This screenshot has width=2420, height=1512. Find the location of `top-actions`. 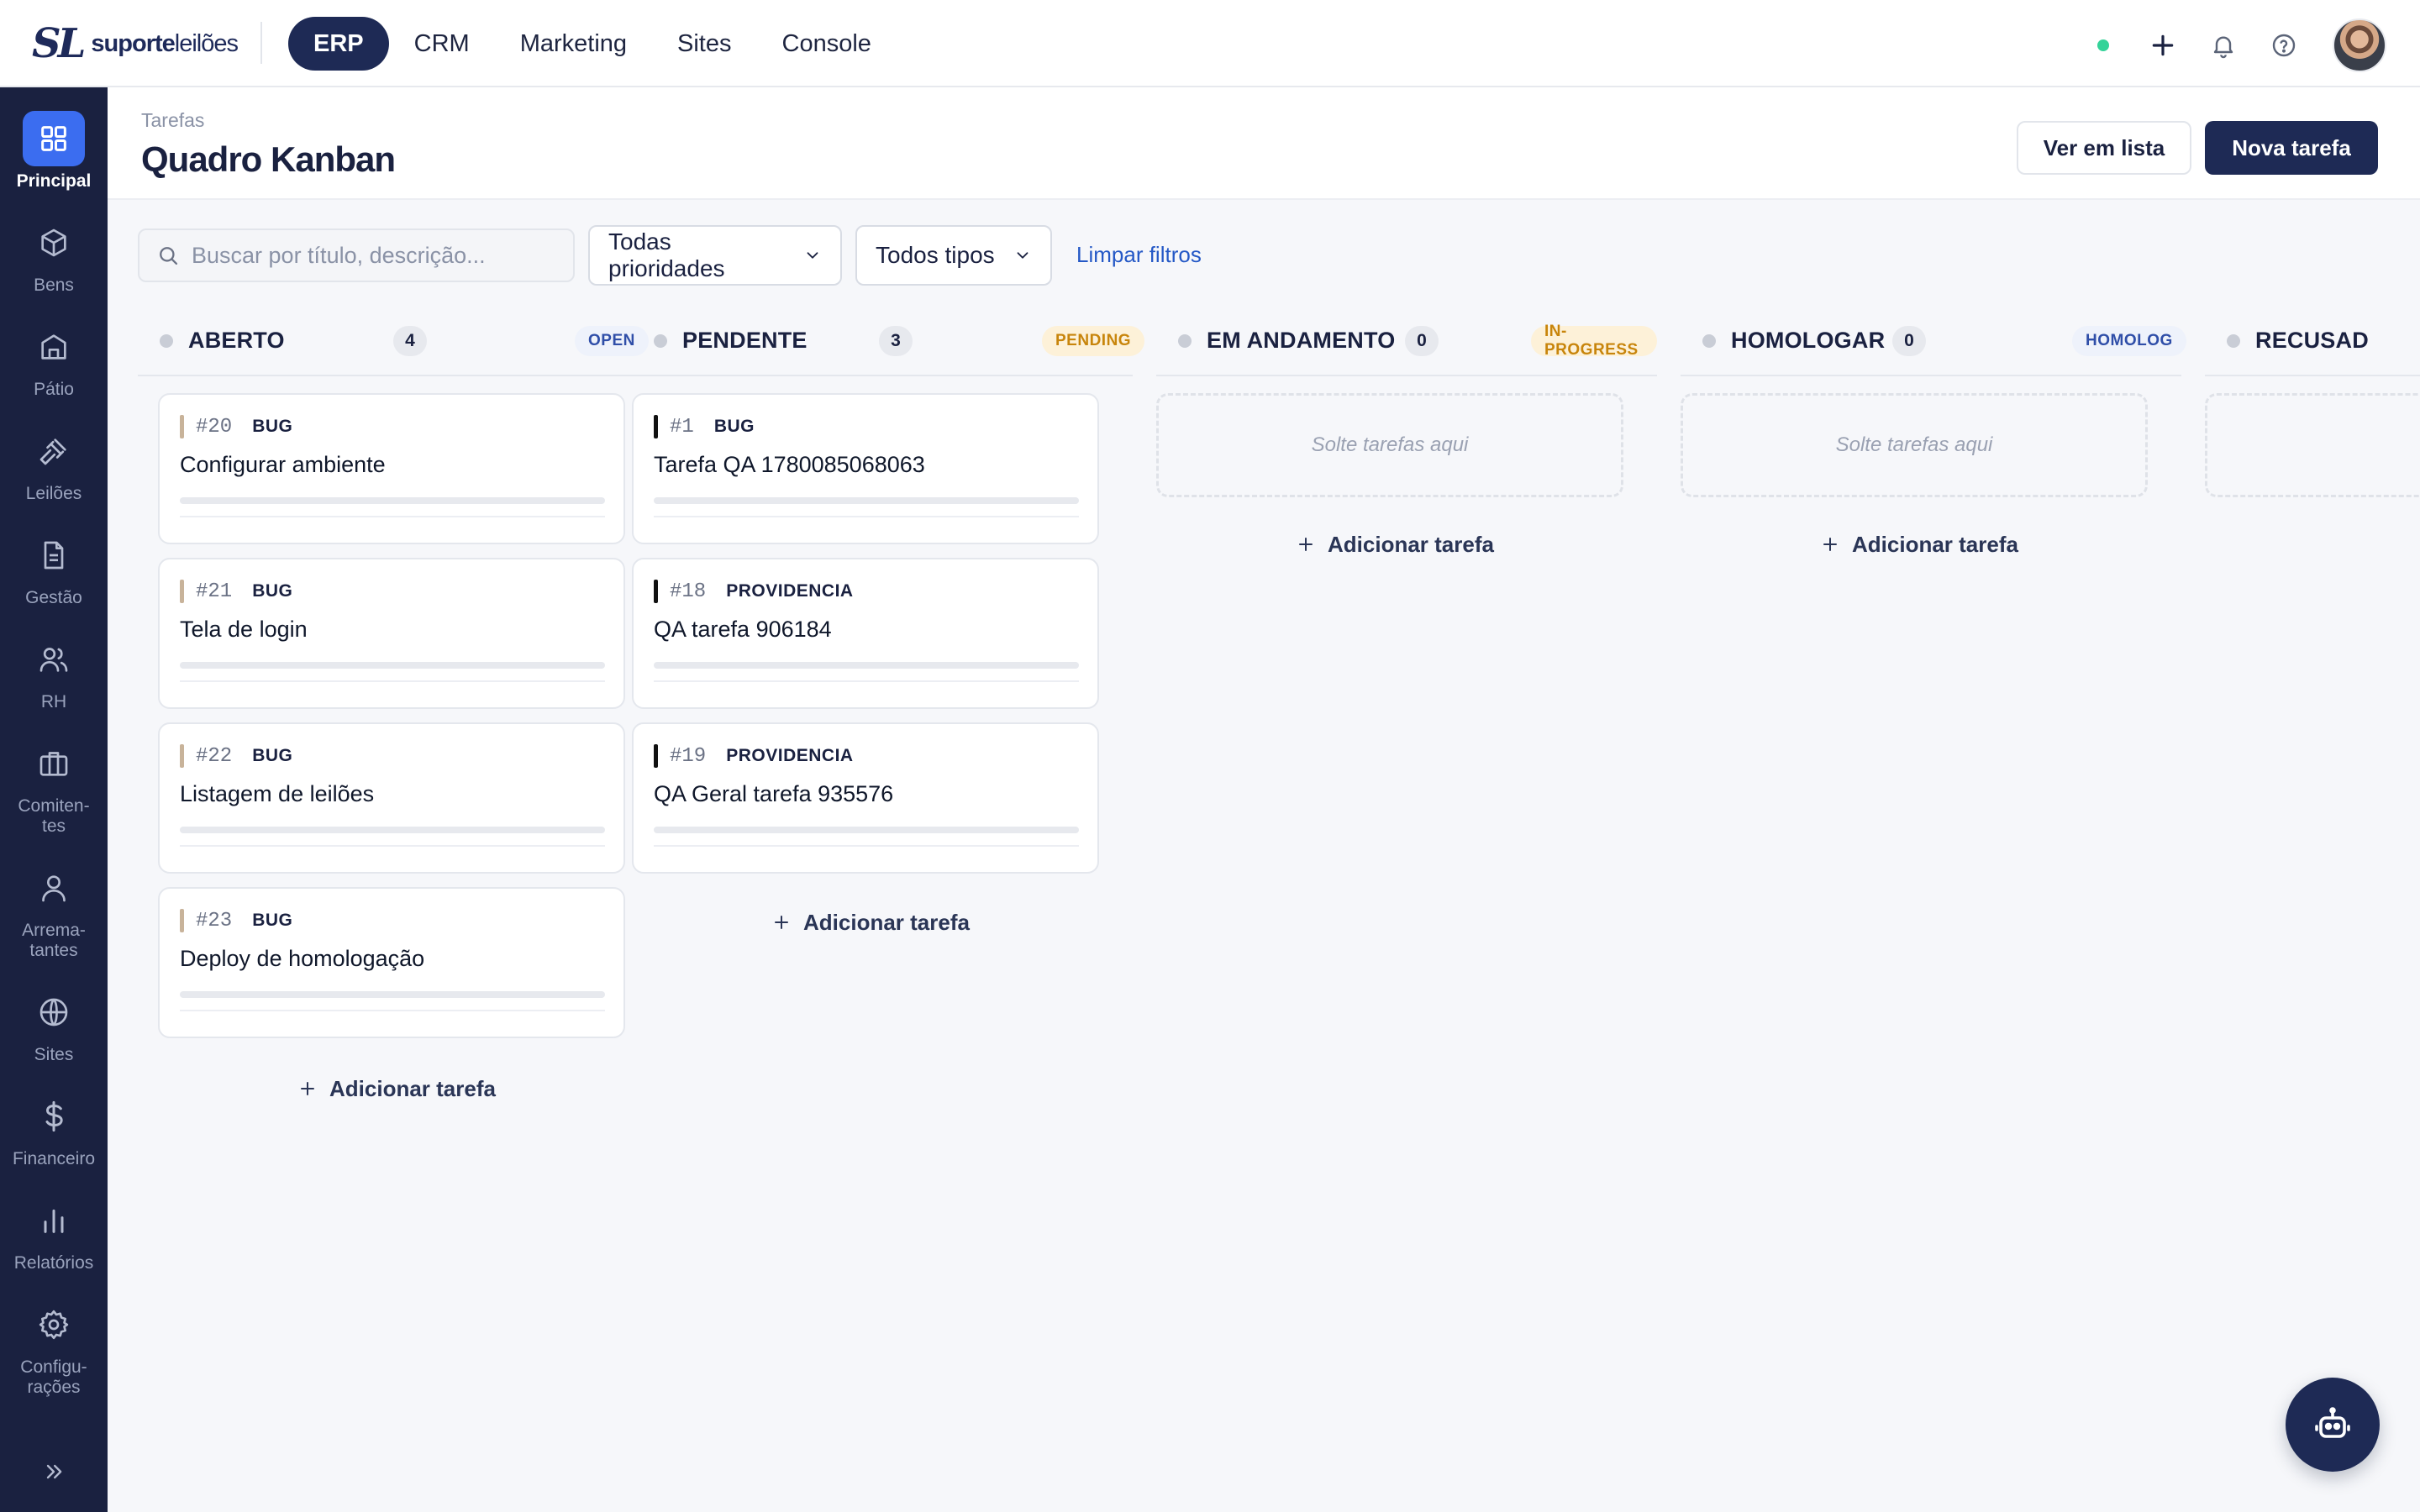

top-actions is located at coordinates (2241, 45).